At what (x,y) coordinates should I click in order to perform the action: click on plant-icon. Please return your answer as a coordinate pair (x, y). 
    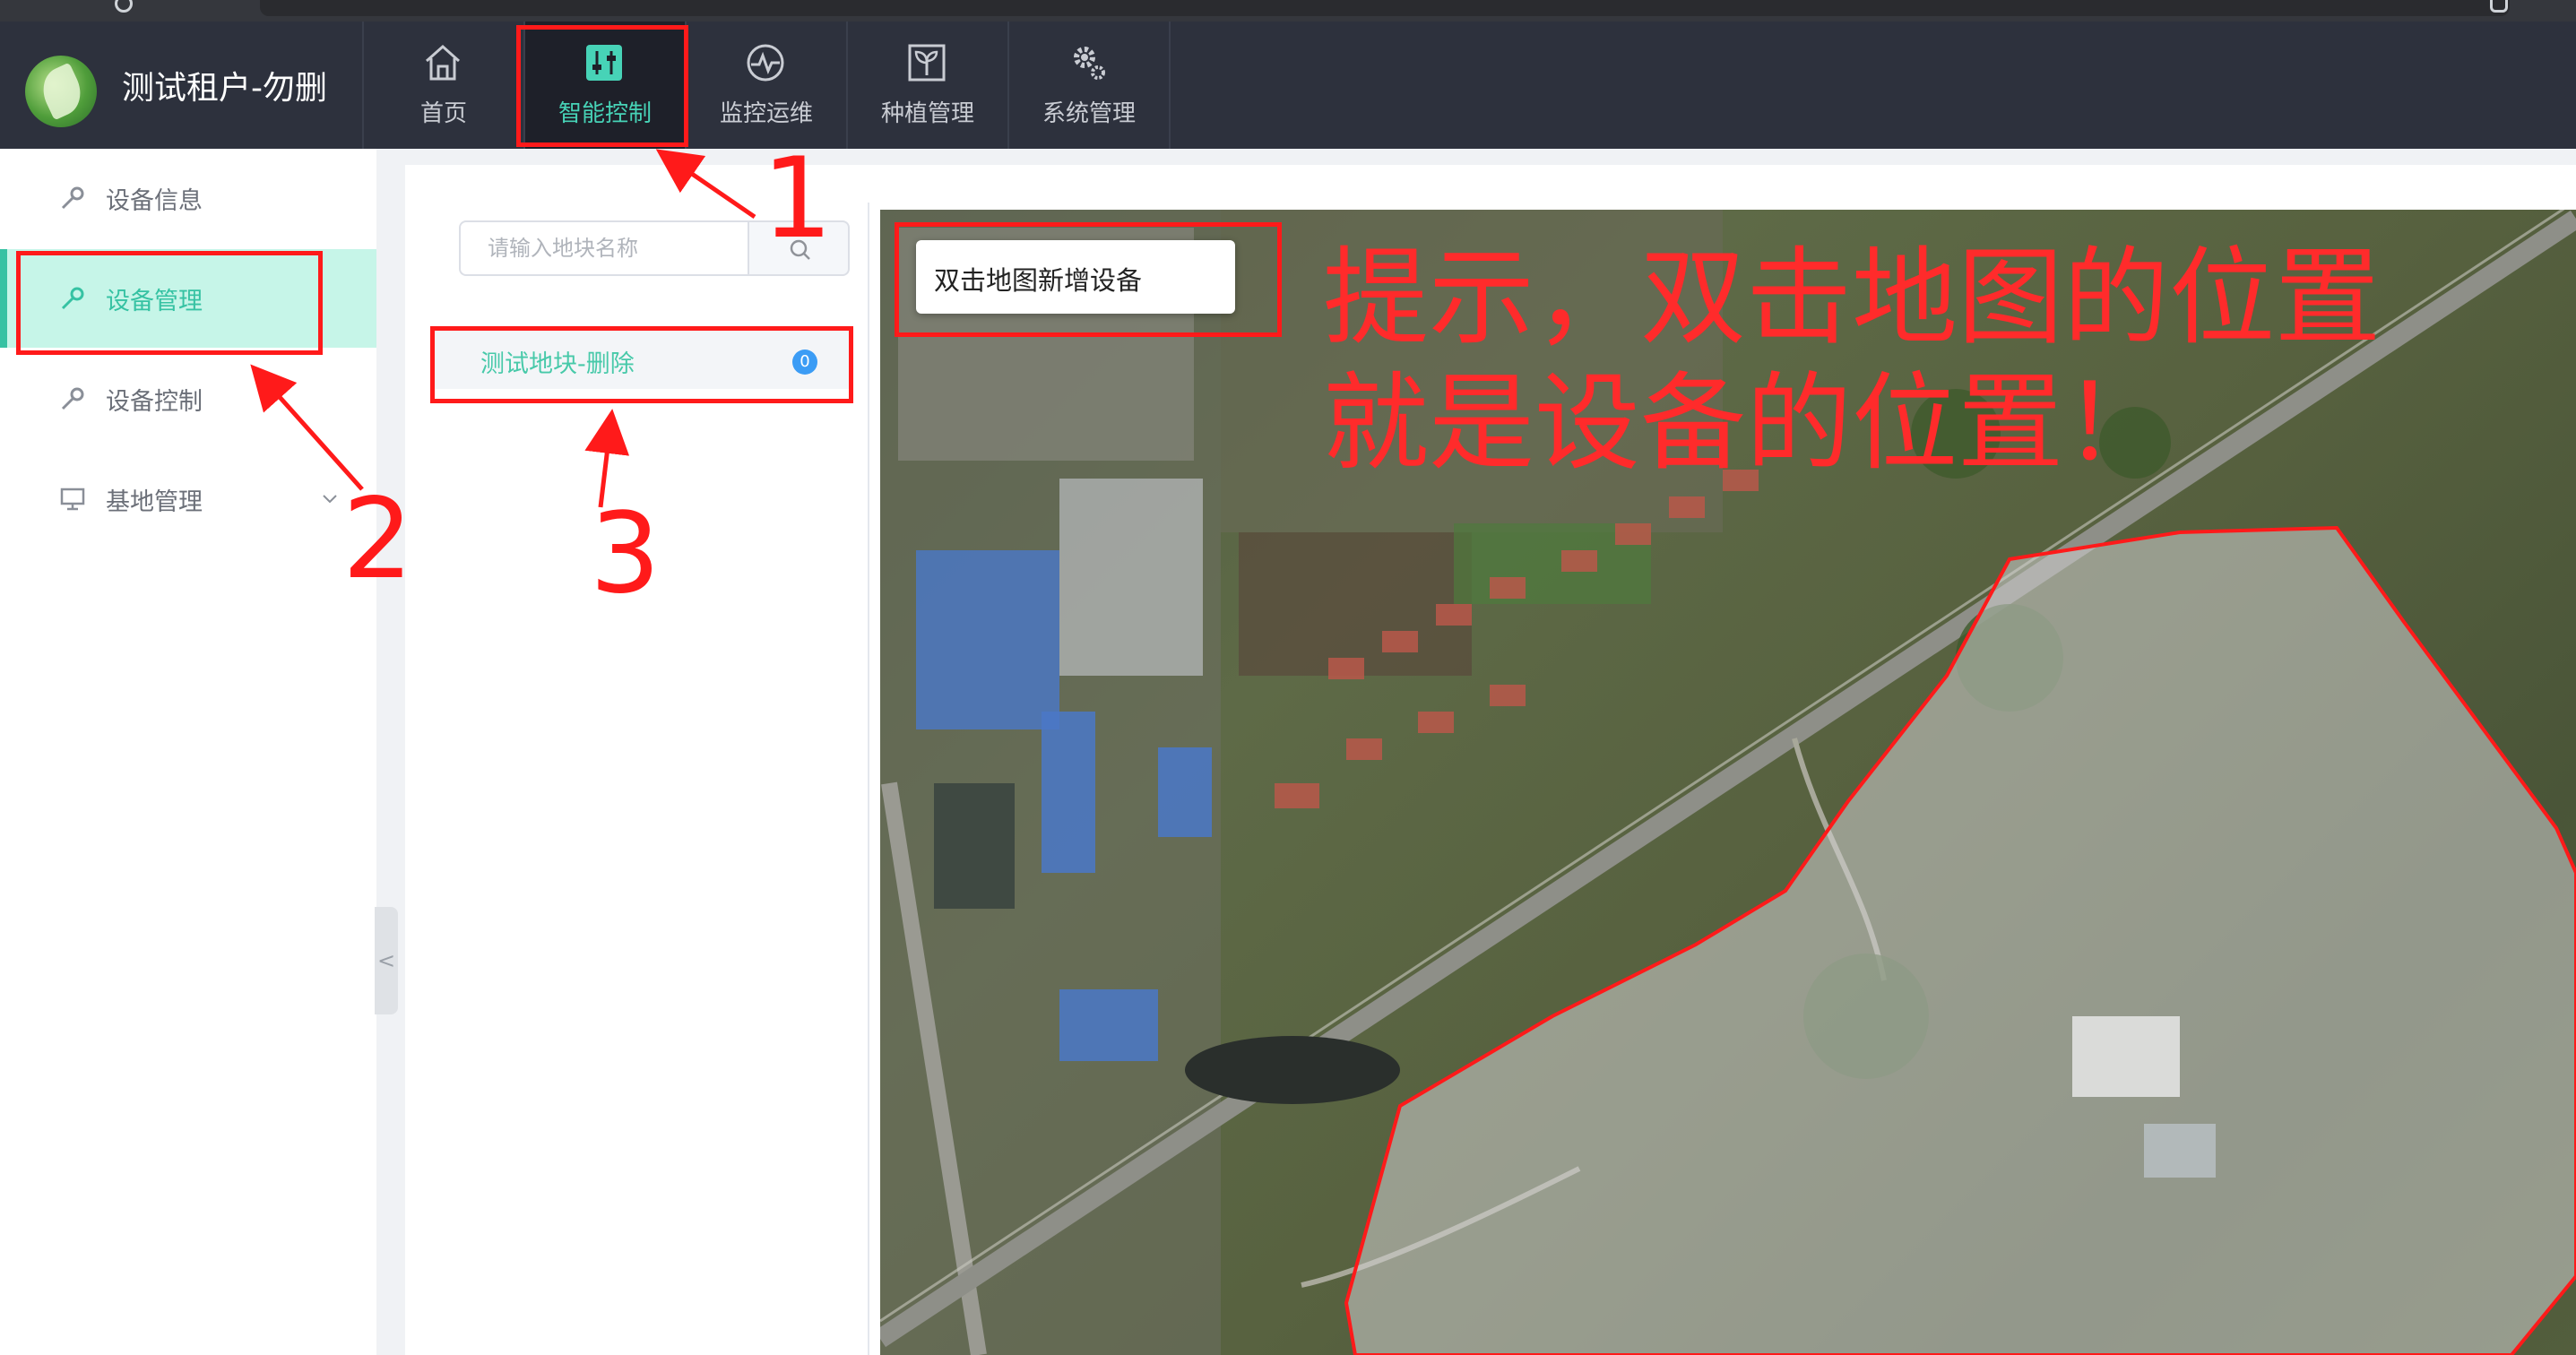
    Looking at the image, I should click on (927, 63).